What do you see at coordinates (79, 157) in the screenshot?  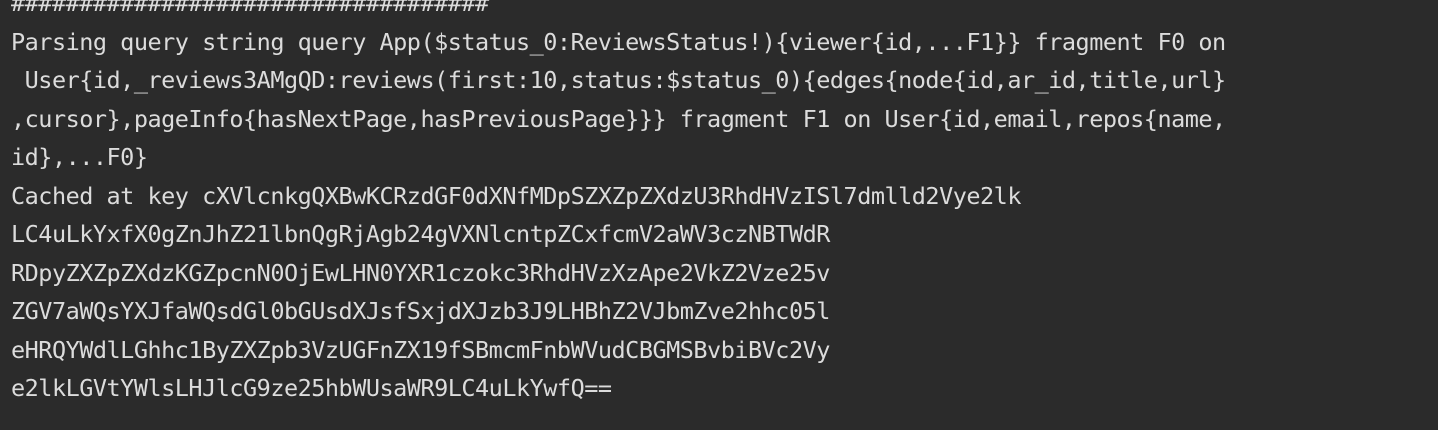 I see `terminal-line-query-continuation: id},...F0}` at bounding box center [79, 157].